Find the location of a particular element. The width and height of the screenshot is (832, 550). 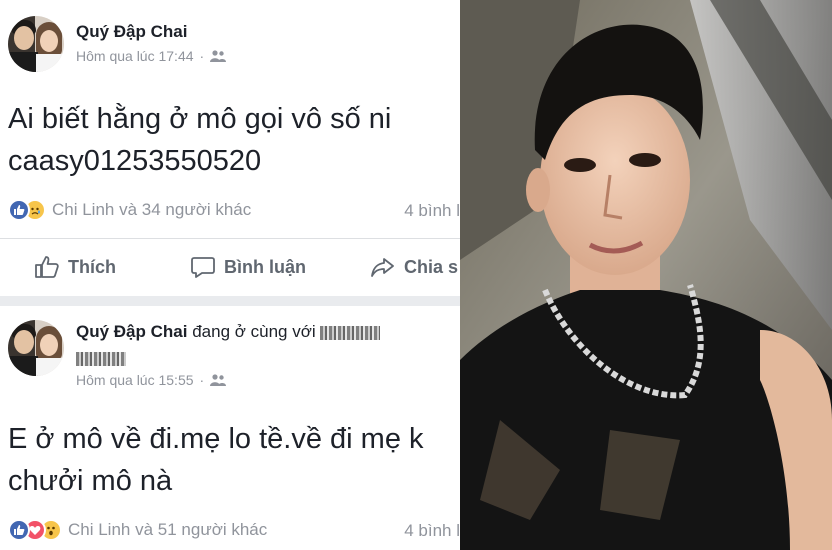

author-name: Quý Đập Chai is located at coordinates (131, 32).